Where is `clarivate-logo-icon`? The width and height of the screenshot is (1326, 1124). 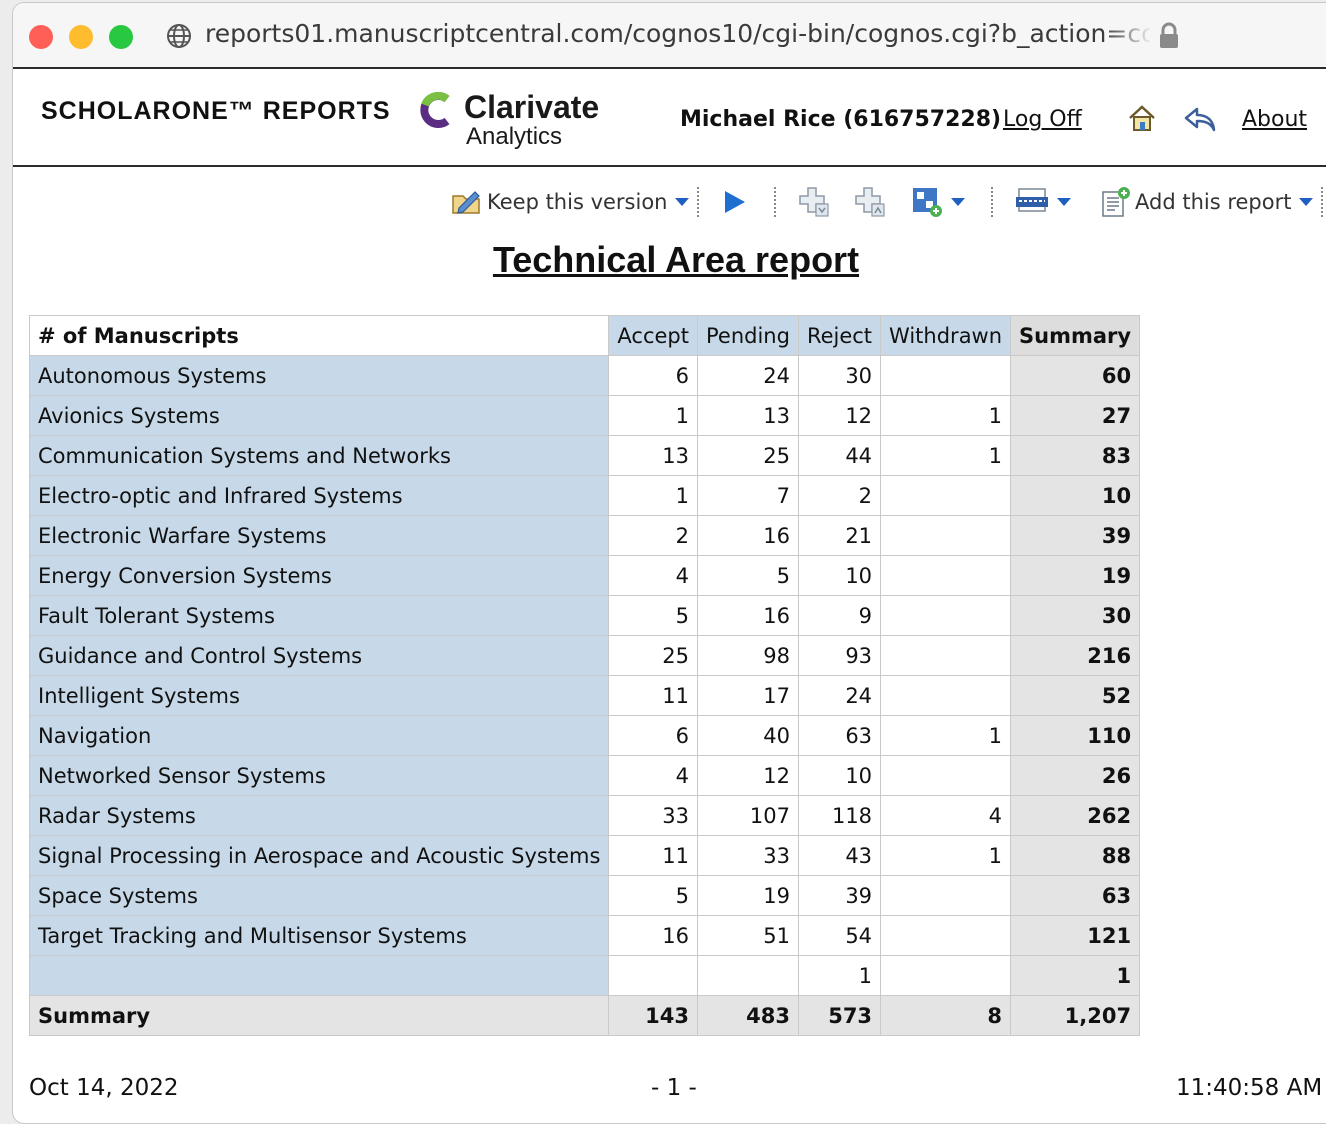 clarivate-logo-icon is located at coordinates (435, 109).